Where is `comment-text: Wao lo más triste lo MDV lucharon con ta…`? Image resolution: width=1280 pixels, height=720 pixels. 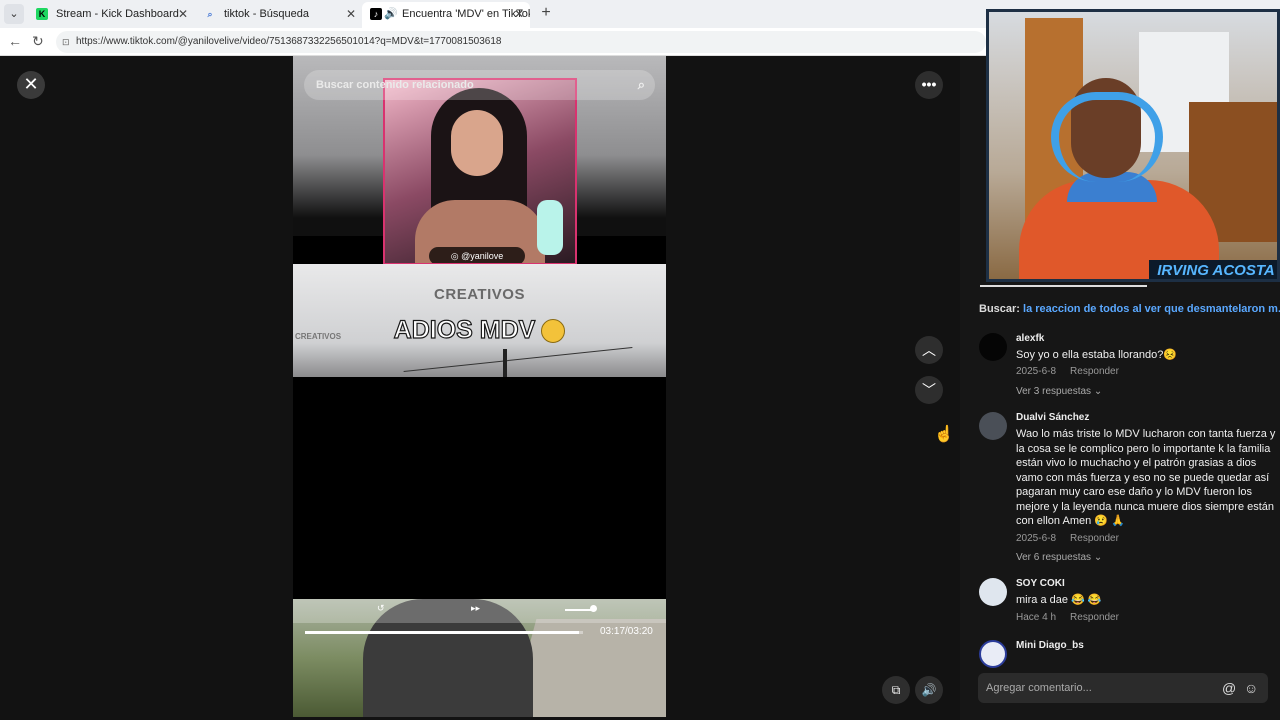
comment-text: Wao lo más triste lo MDV lucharon con ta… is located at coordinates (1146, 477).